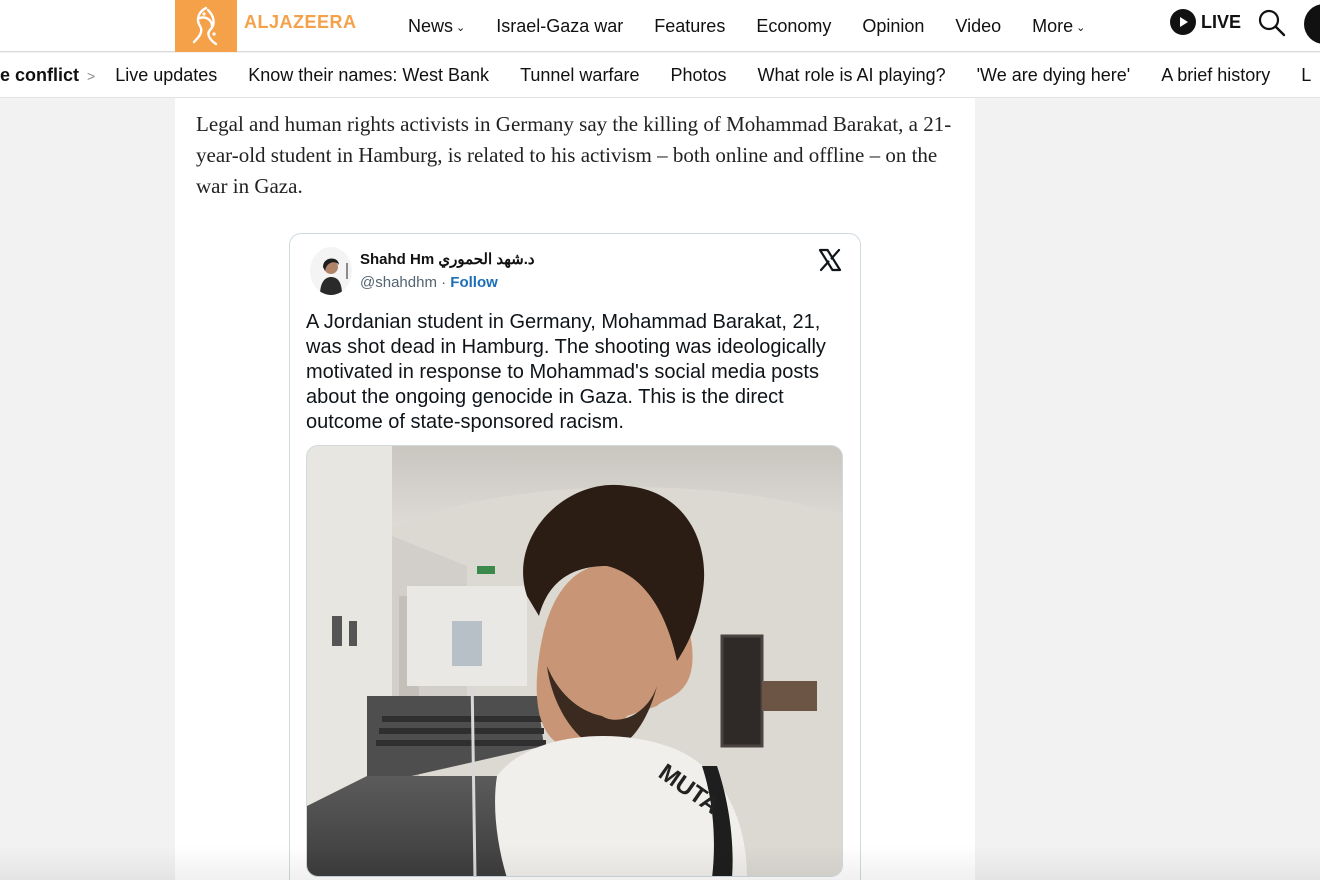  What do you see at coordinates (579, 75) in the screenshot?
I see `subnav-link-tunnel-warfare: Tunnel warfare` at bounding box center [579, 75].